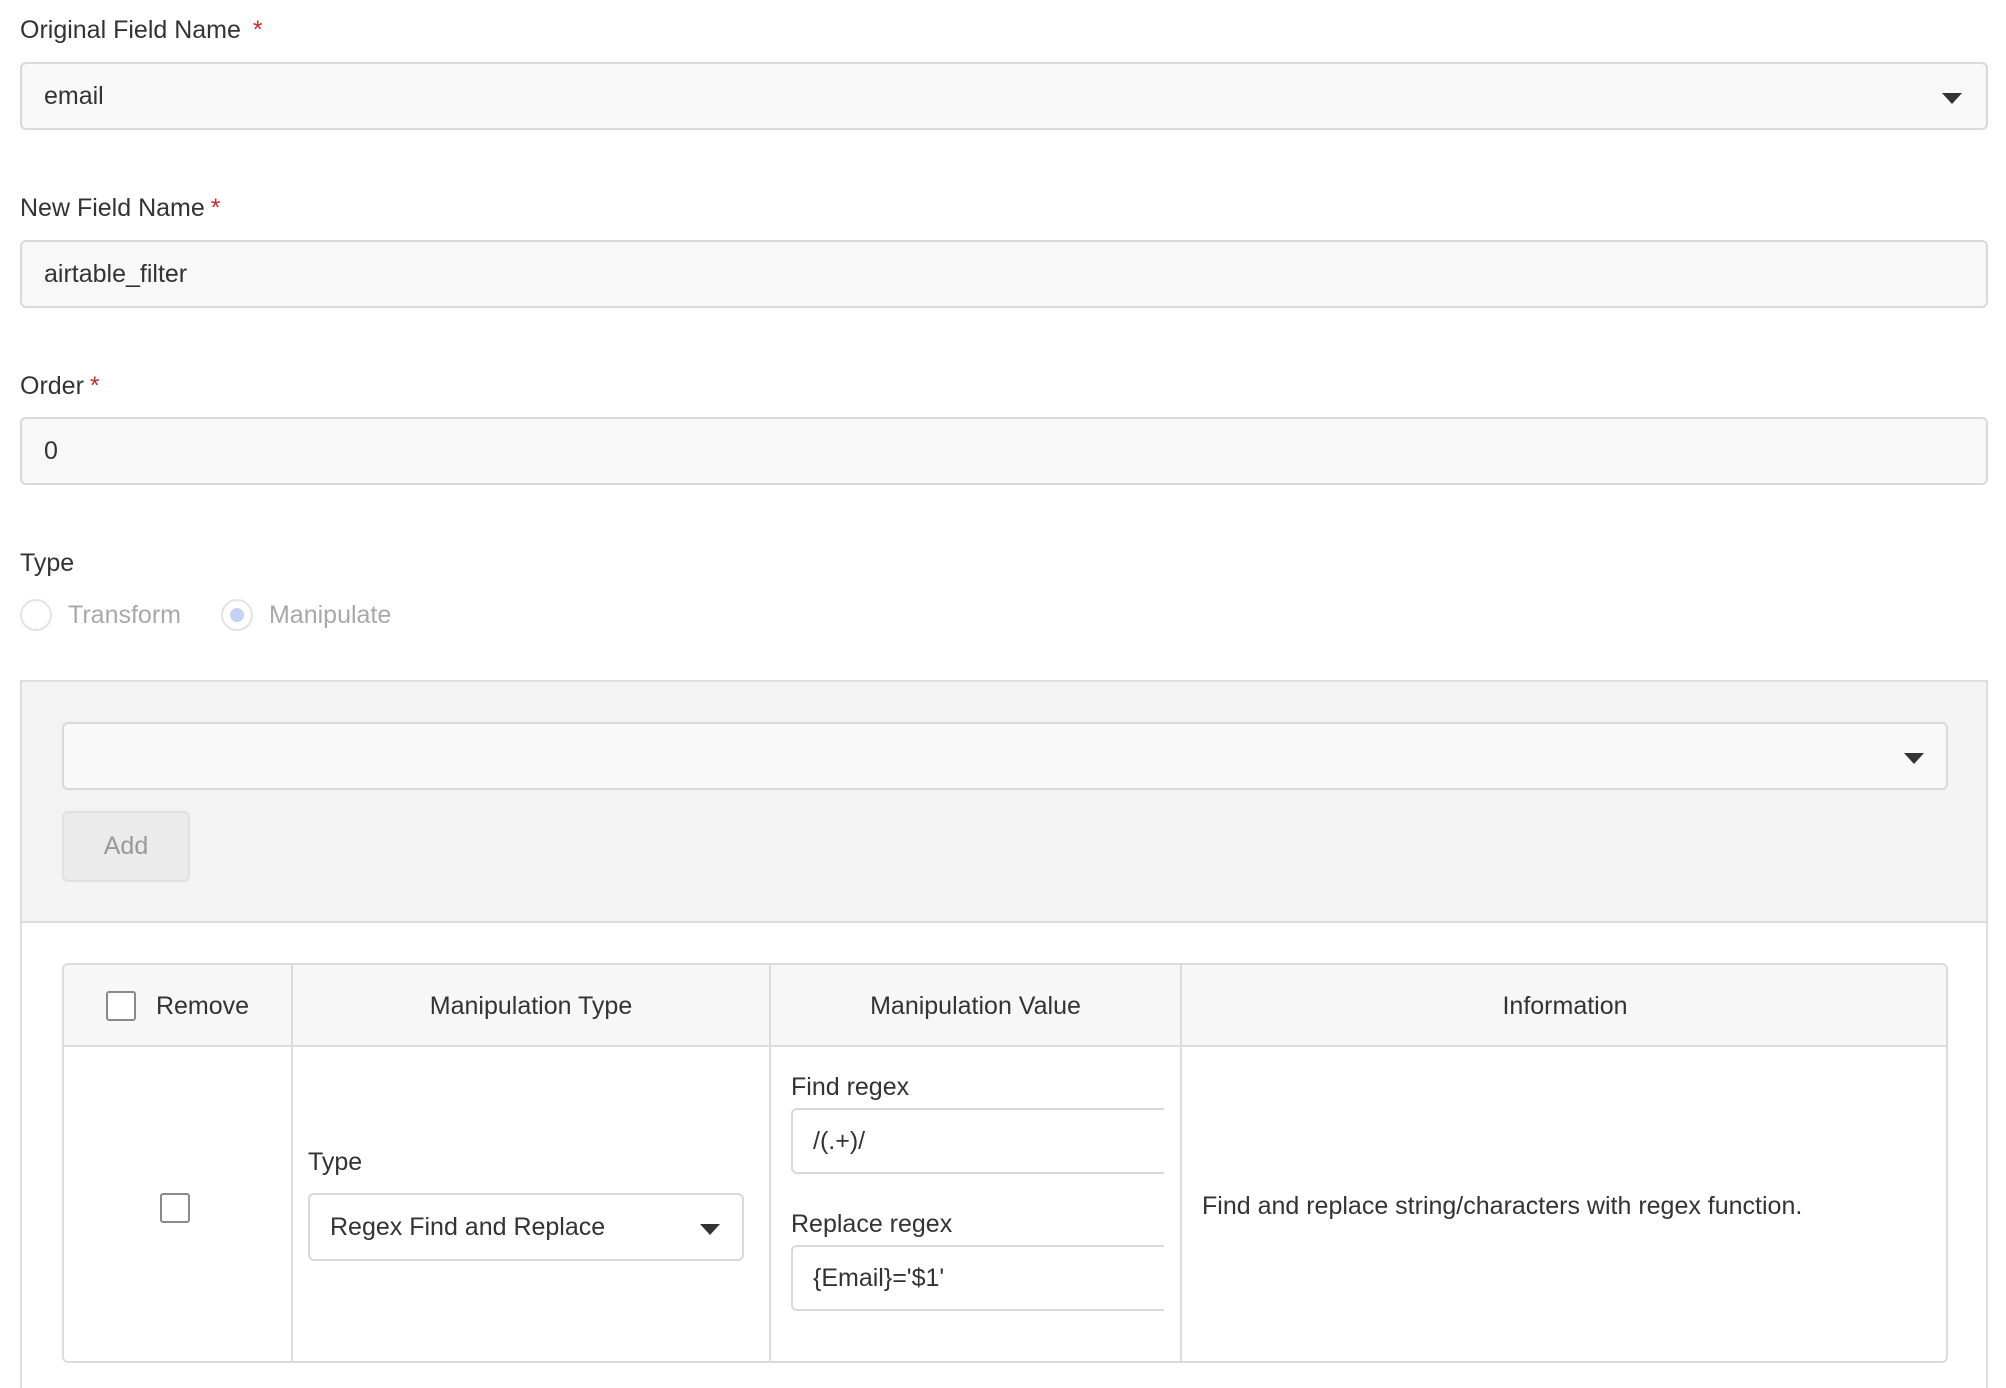 This screenshot has height=1388, width=2006. I want to click on new-field-name-label: New Field Name *, so click(120, 208).